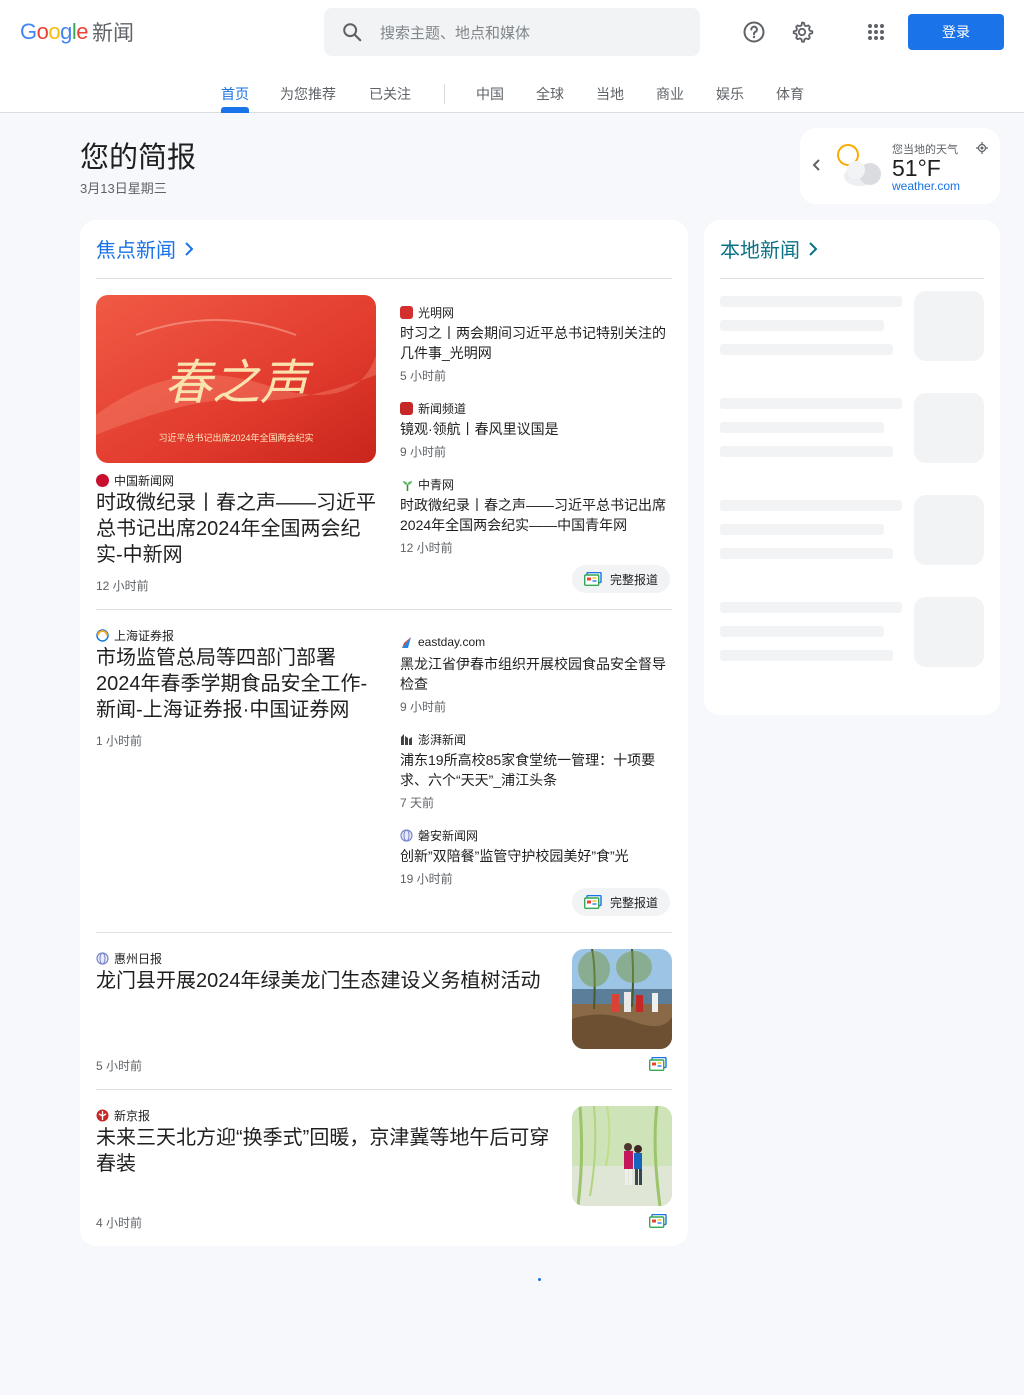 This screenshot has height=1395, width=1024. What do you see at coordinates (439, 835) in the screenshot?
I see `story-source: 磐安新闻网` at bounding box center [439, 835].